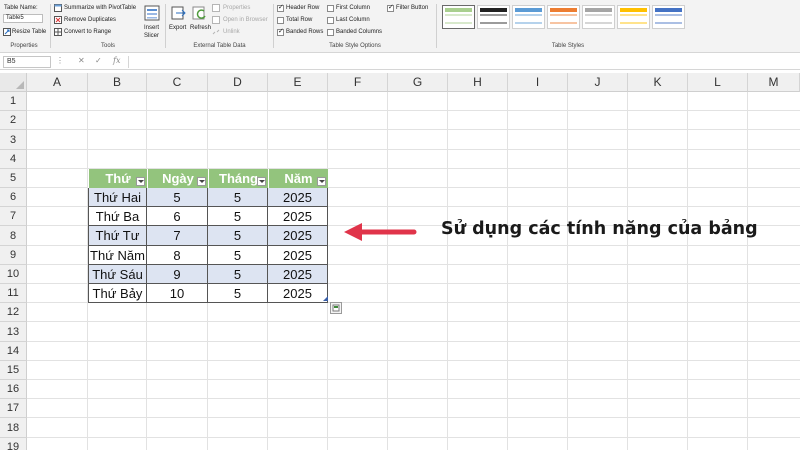  What do you see at coordinates (117, 255) in the screenshot?
I see `table-cell: Thứ Năm` at bounding box center [117, 255].